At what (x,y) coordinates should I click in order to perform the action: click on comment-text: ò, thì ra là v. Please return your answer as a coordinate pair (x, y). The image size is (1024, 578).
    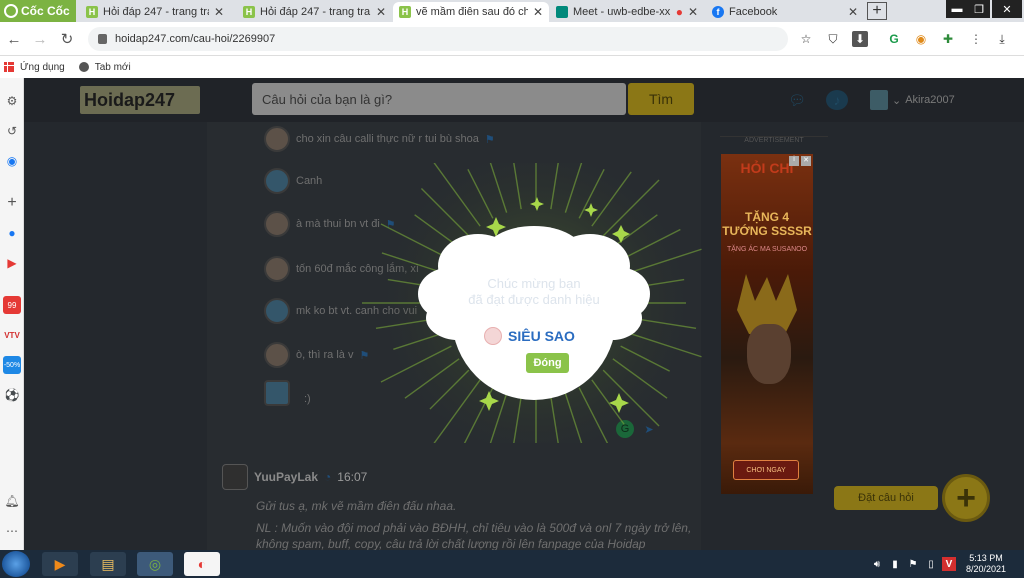
    Looking at the image, I should click on (325, 355).